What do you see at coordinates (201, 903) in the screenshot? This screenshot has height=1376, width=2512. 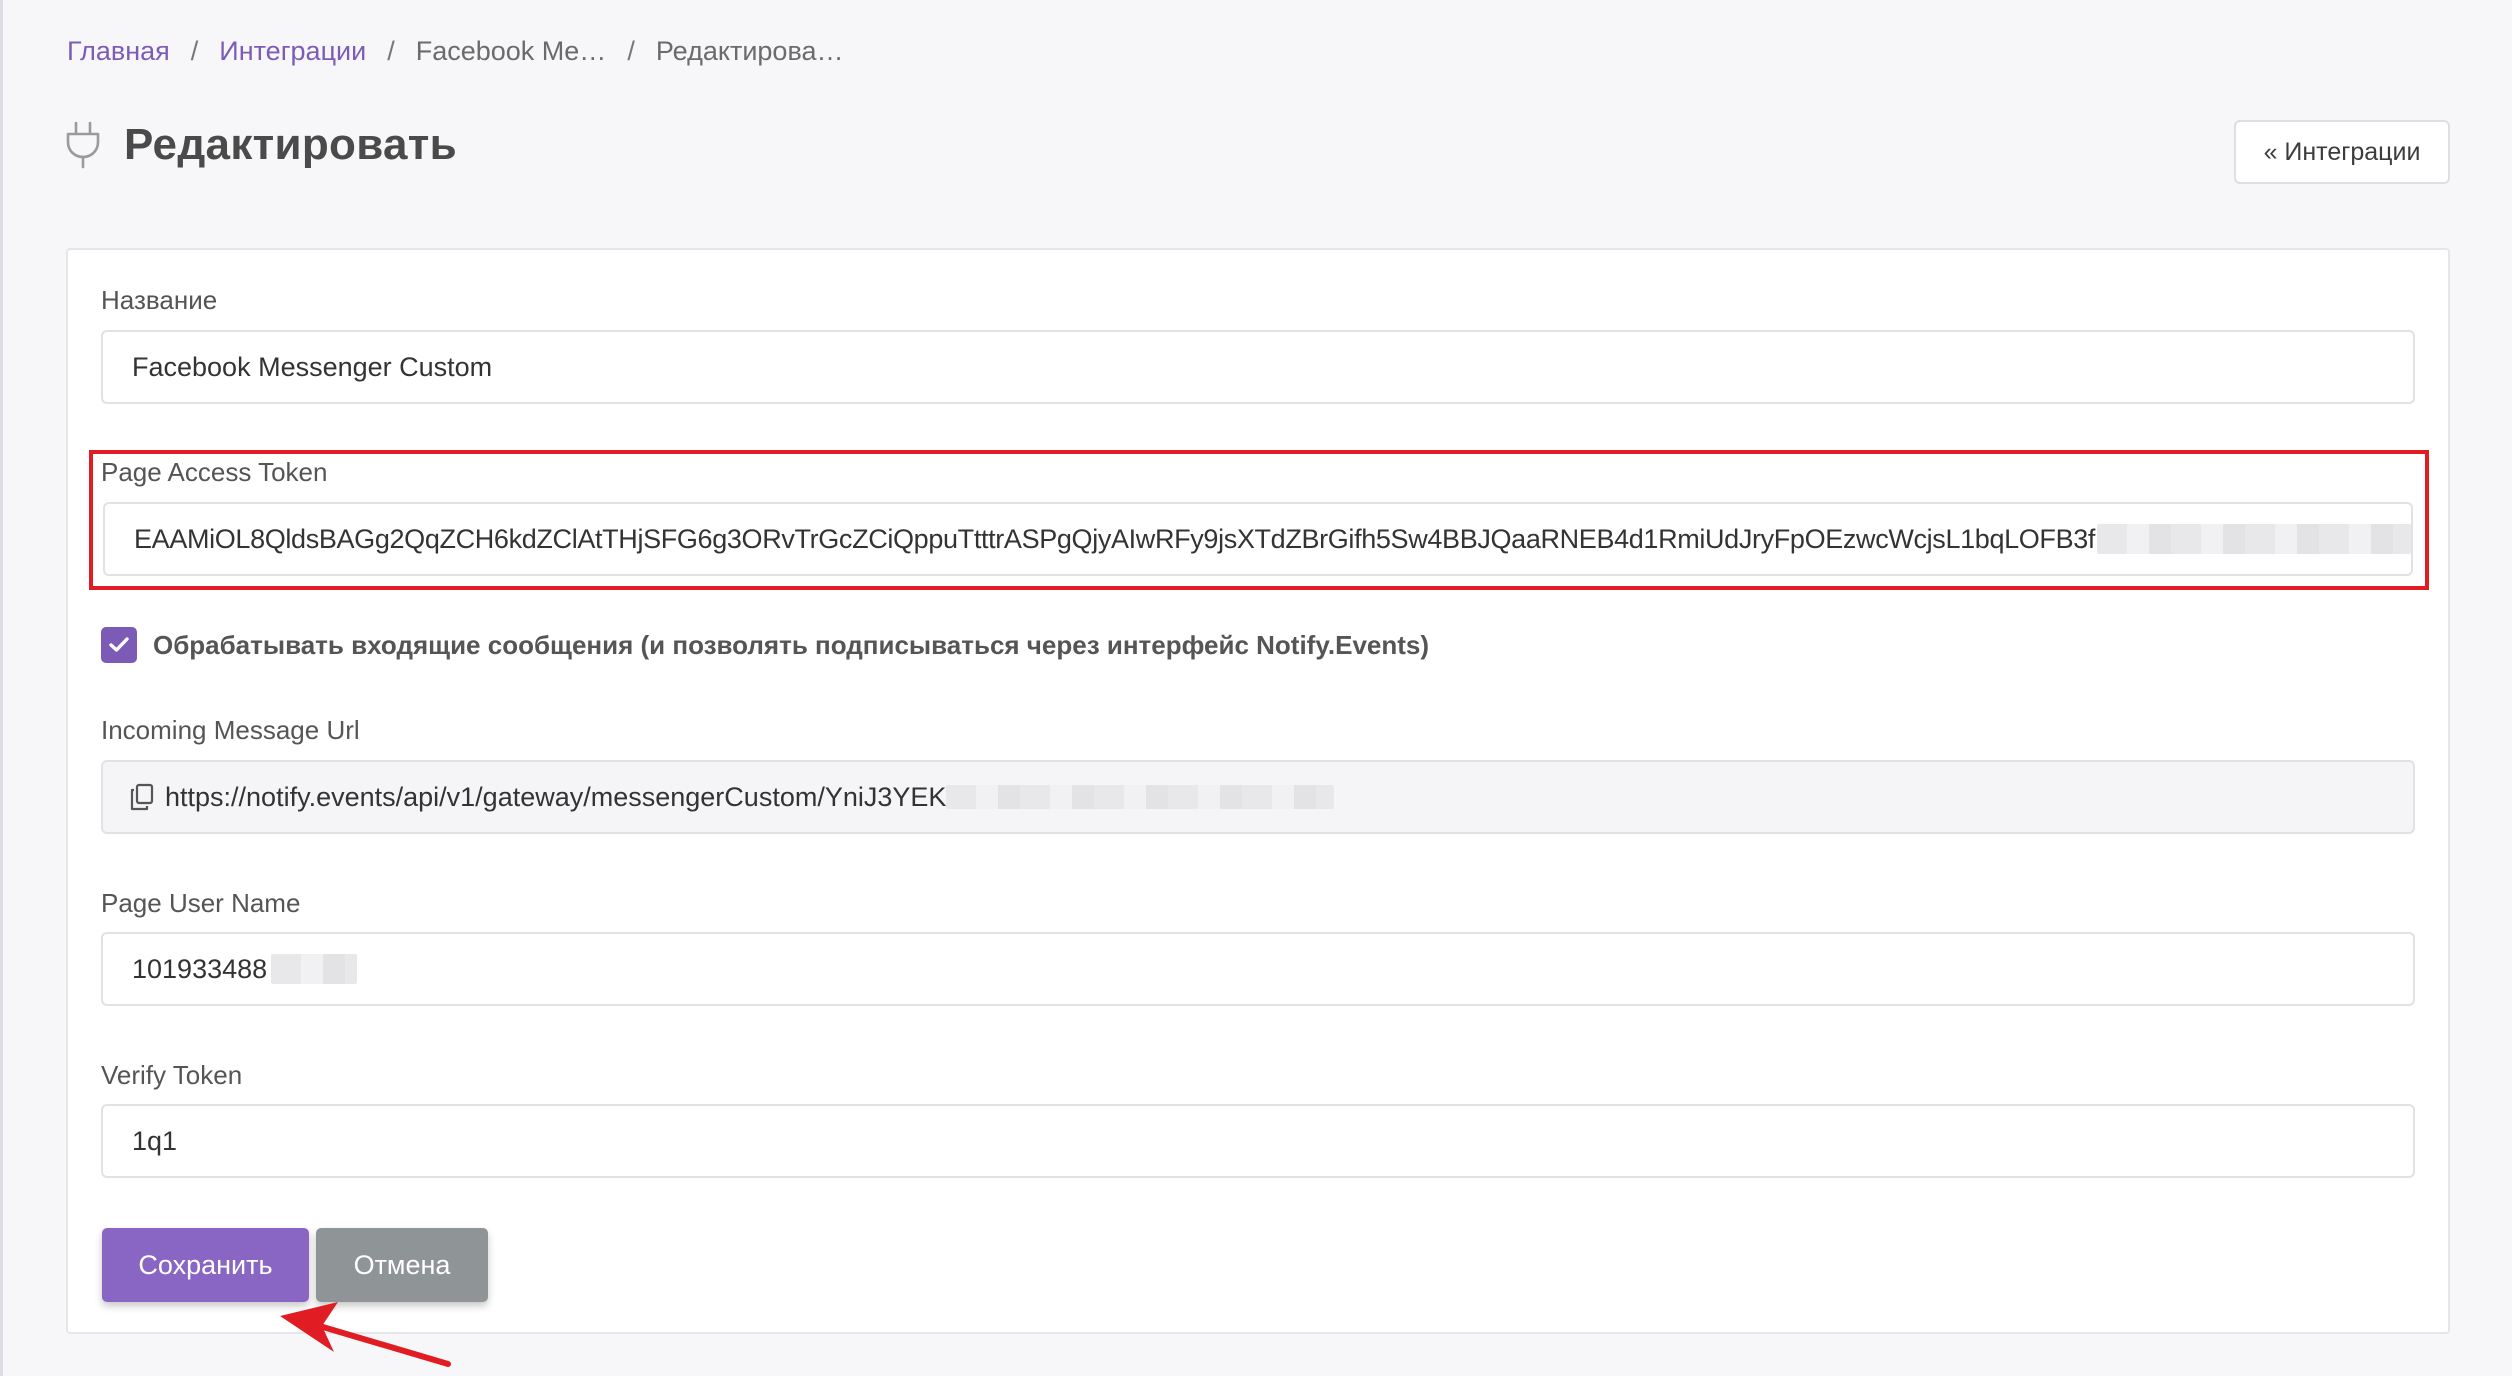 I see `page-user-name-label: Page User Name` at bounding box center [201, 903].